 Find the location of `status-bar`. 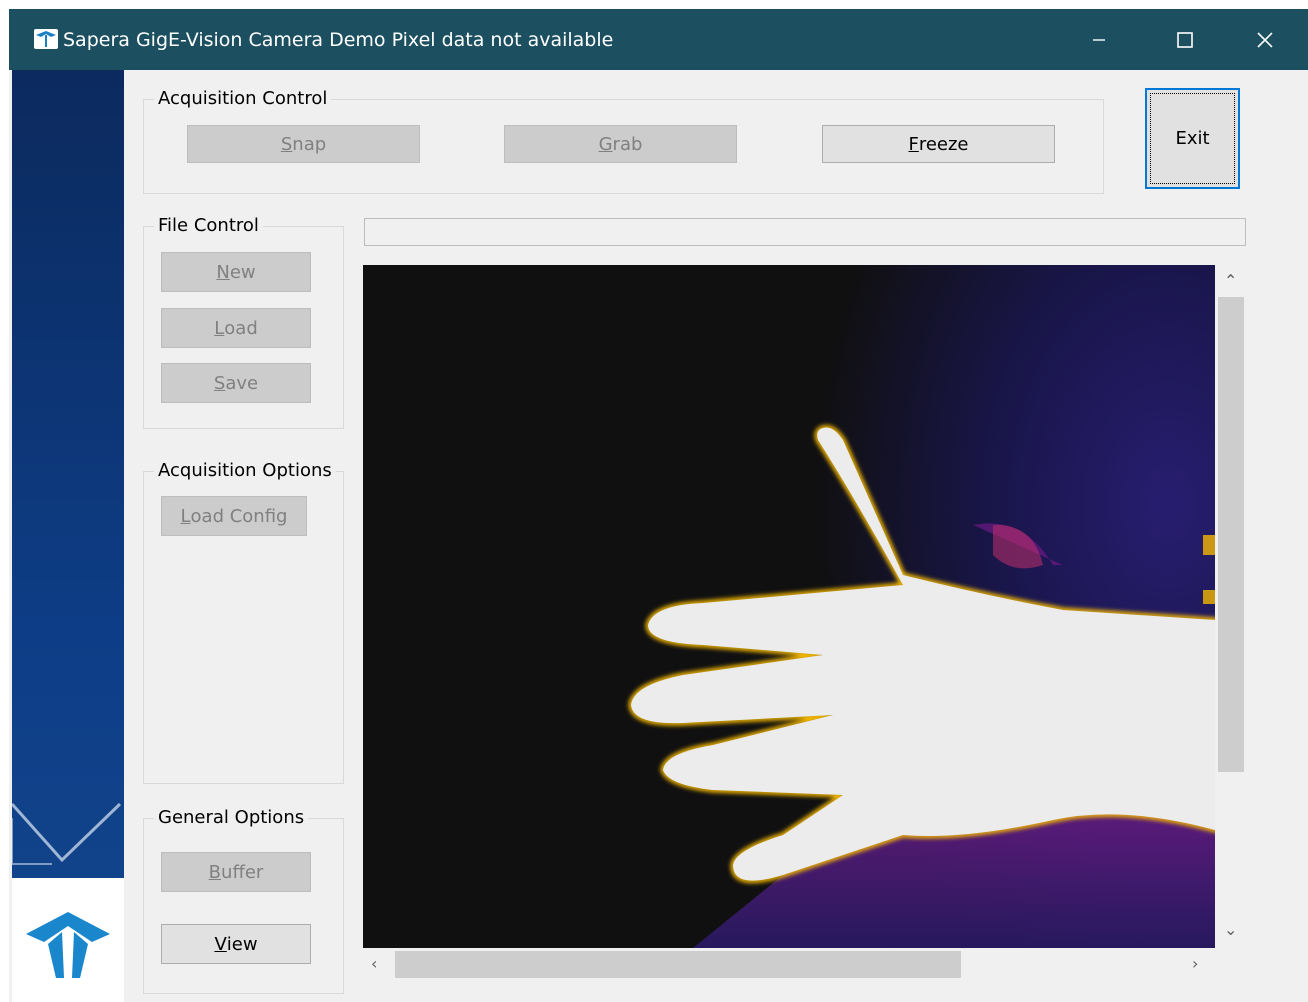

status-bar is located at coordinates (805, 232).